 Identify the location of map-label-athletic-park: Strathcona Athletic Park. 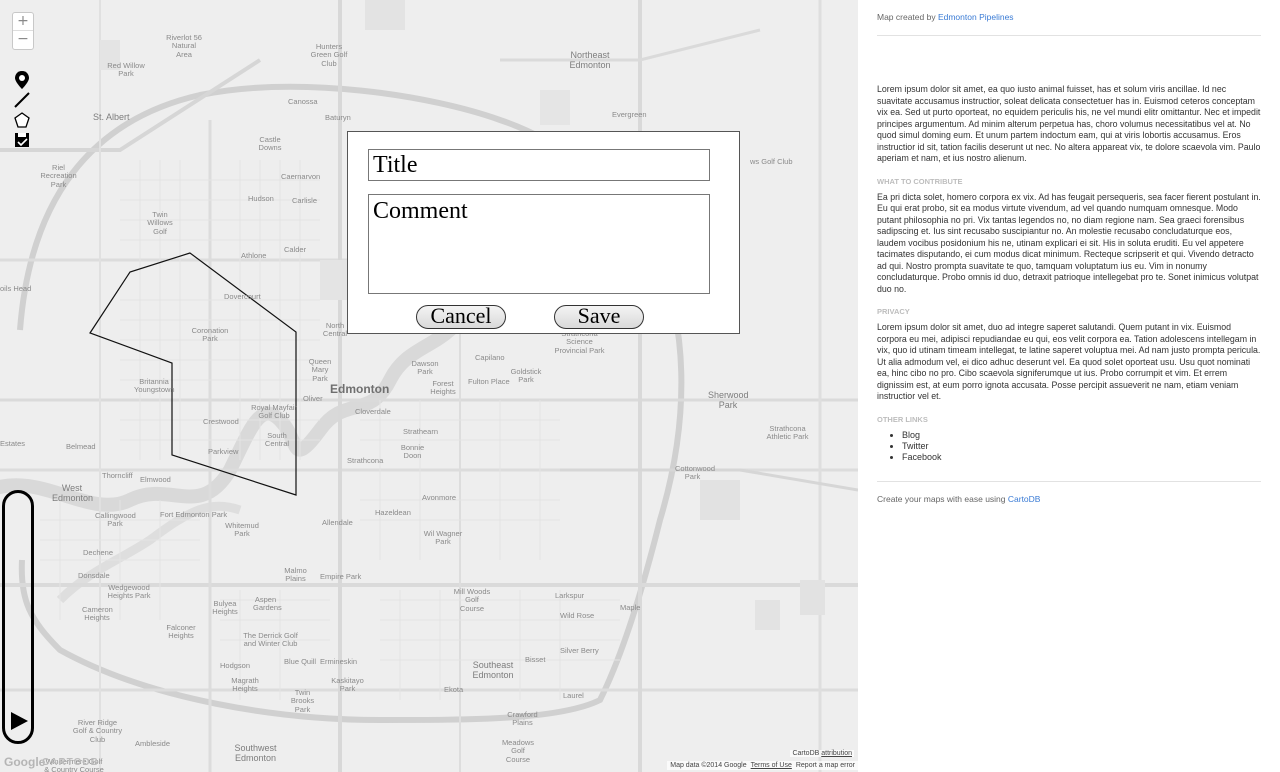
(787, 433).